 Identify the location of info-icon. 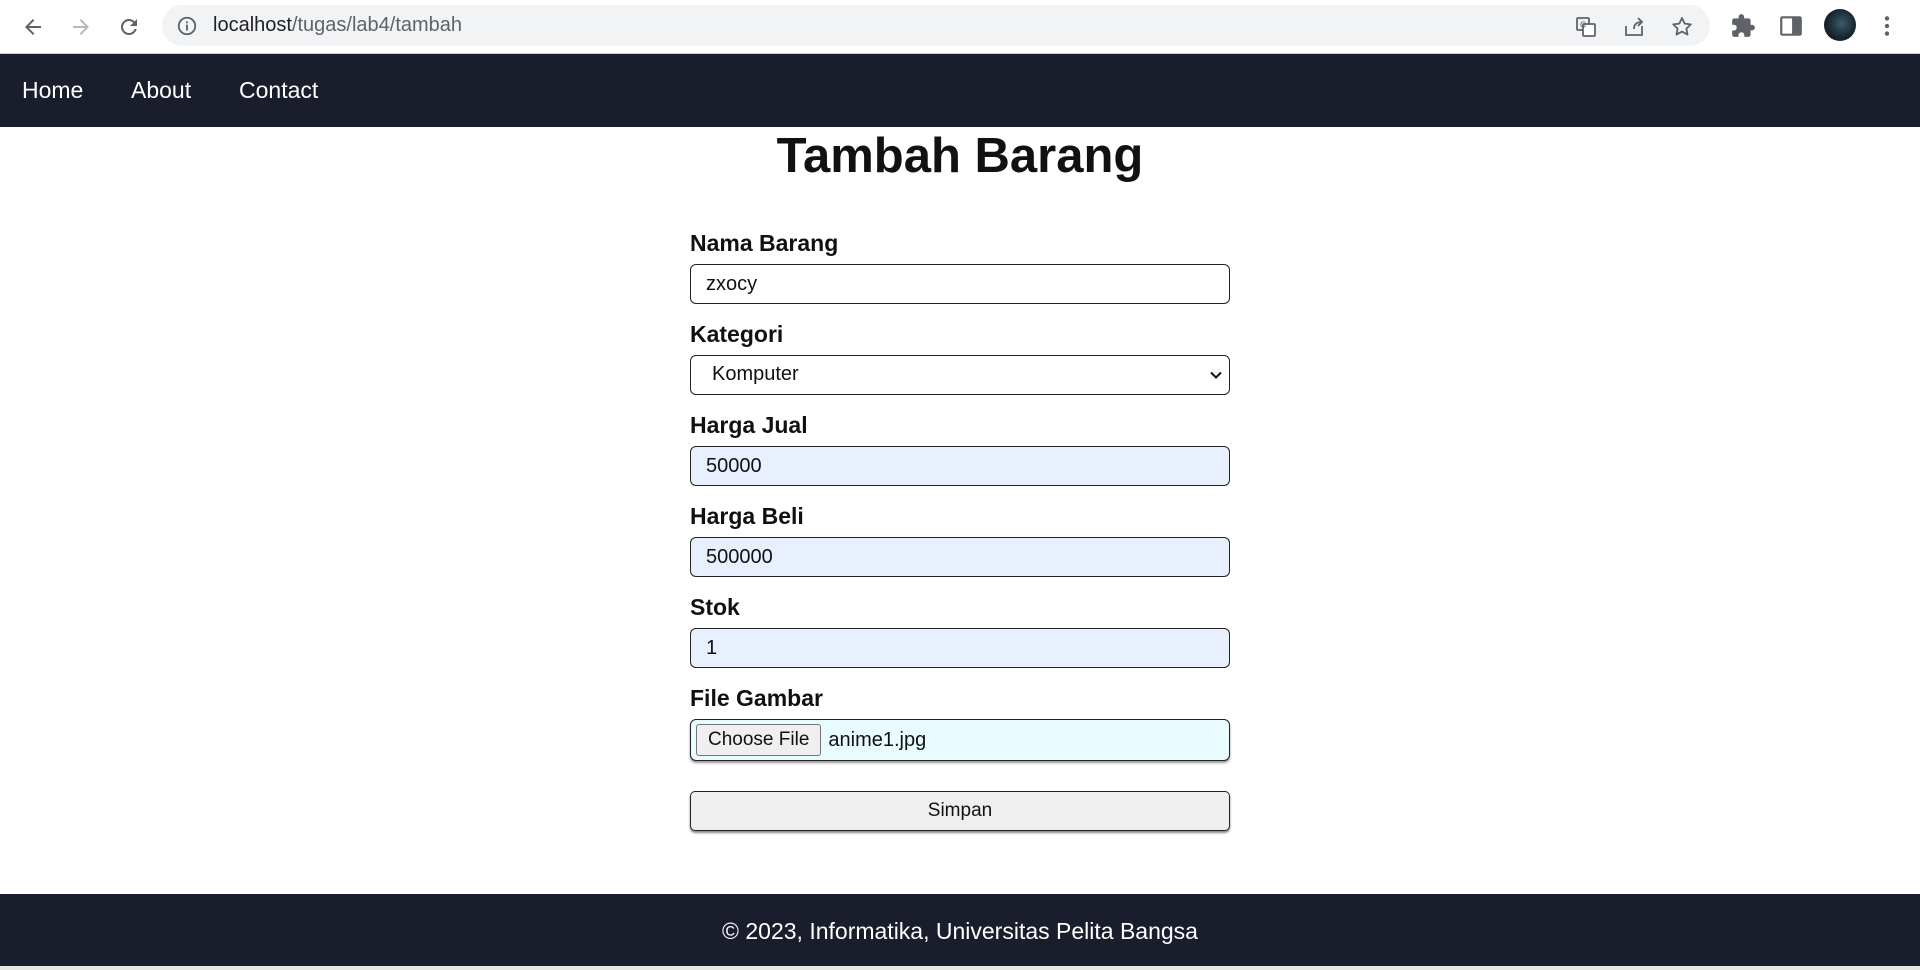
(187, 26).